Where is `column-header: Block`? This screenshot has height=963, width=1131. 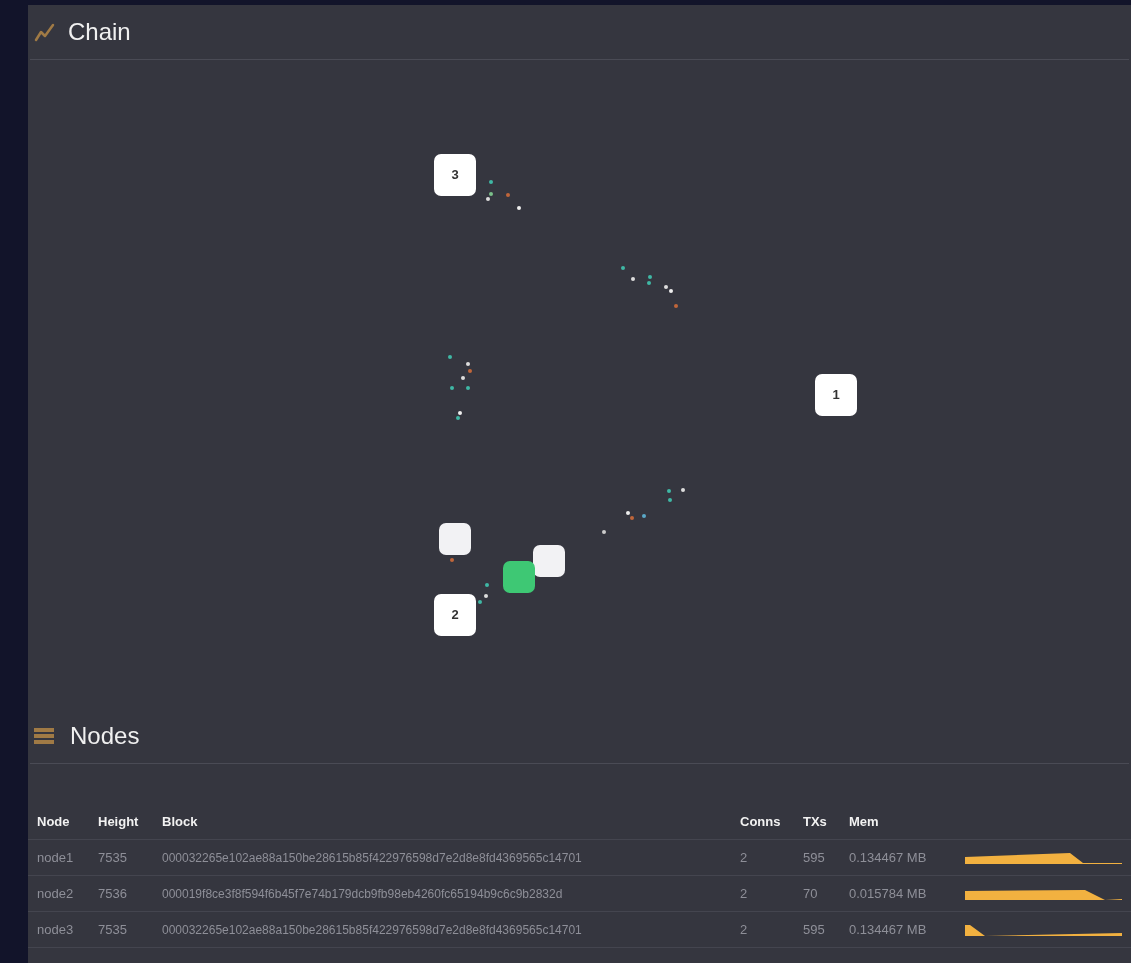
column-header: Block is located at coordinates (180, 821).